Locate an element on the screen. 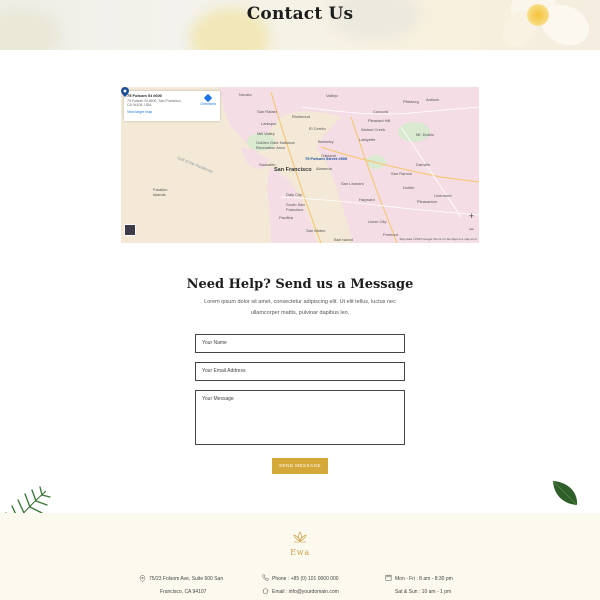 The width and height of the screenshot is (600, 600). name-input: Your Name is located at coordinates (300, 343).